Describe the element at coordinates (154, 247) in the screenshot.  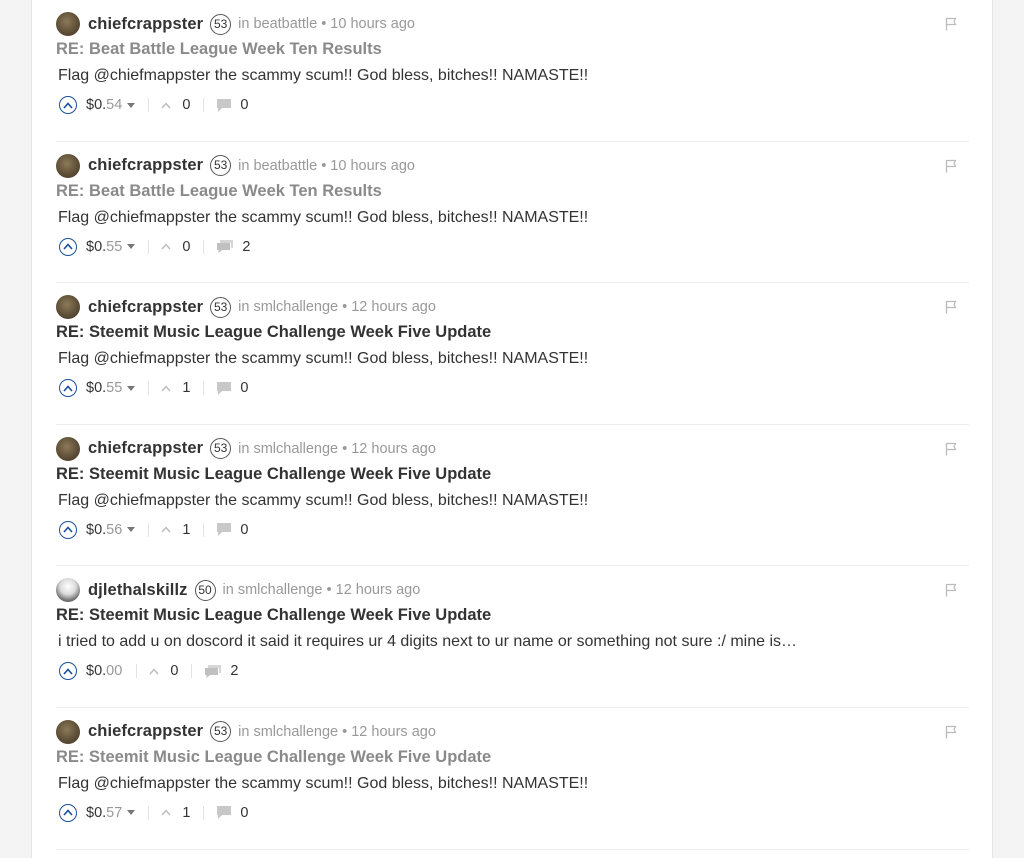
I see `comment-footer: $0.55 0 2` at that location.